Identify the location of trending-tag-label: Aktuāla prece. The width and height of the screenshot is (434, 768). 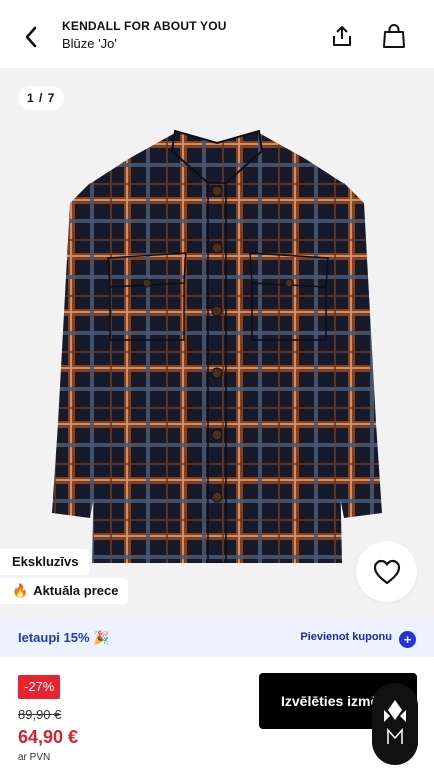
(76, 590).